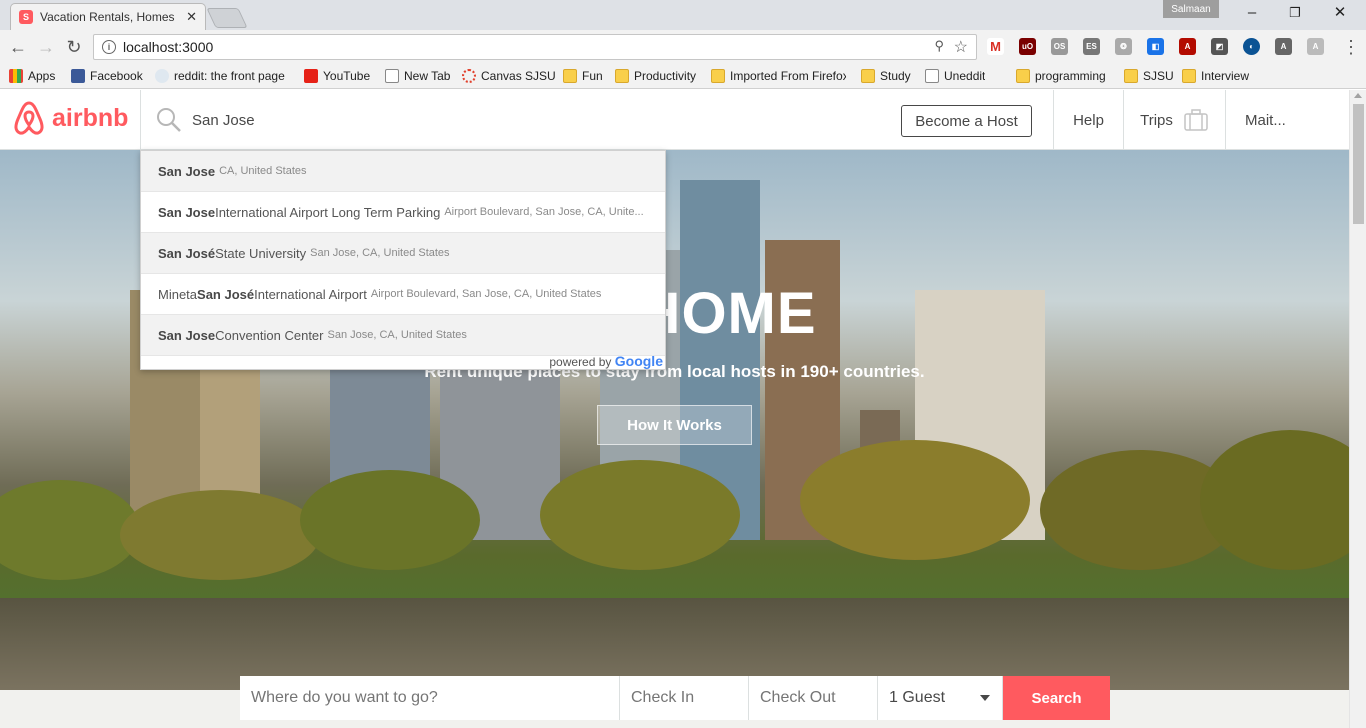  I want to click on bookmark-folder-interview: Interview, so click(1215, 76).